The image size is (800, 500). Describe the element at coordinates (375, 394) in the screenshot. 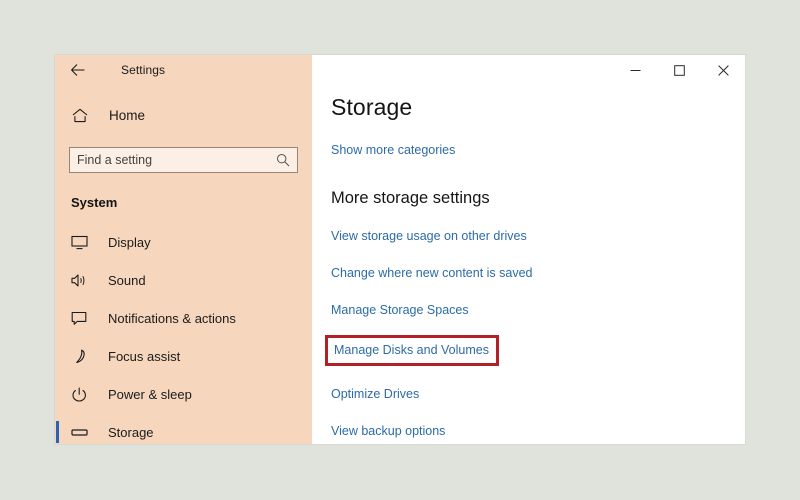

I see `optimize-drives-link: Optimize Drives` at that location.